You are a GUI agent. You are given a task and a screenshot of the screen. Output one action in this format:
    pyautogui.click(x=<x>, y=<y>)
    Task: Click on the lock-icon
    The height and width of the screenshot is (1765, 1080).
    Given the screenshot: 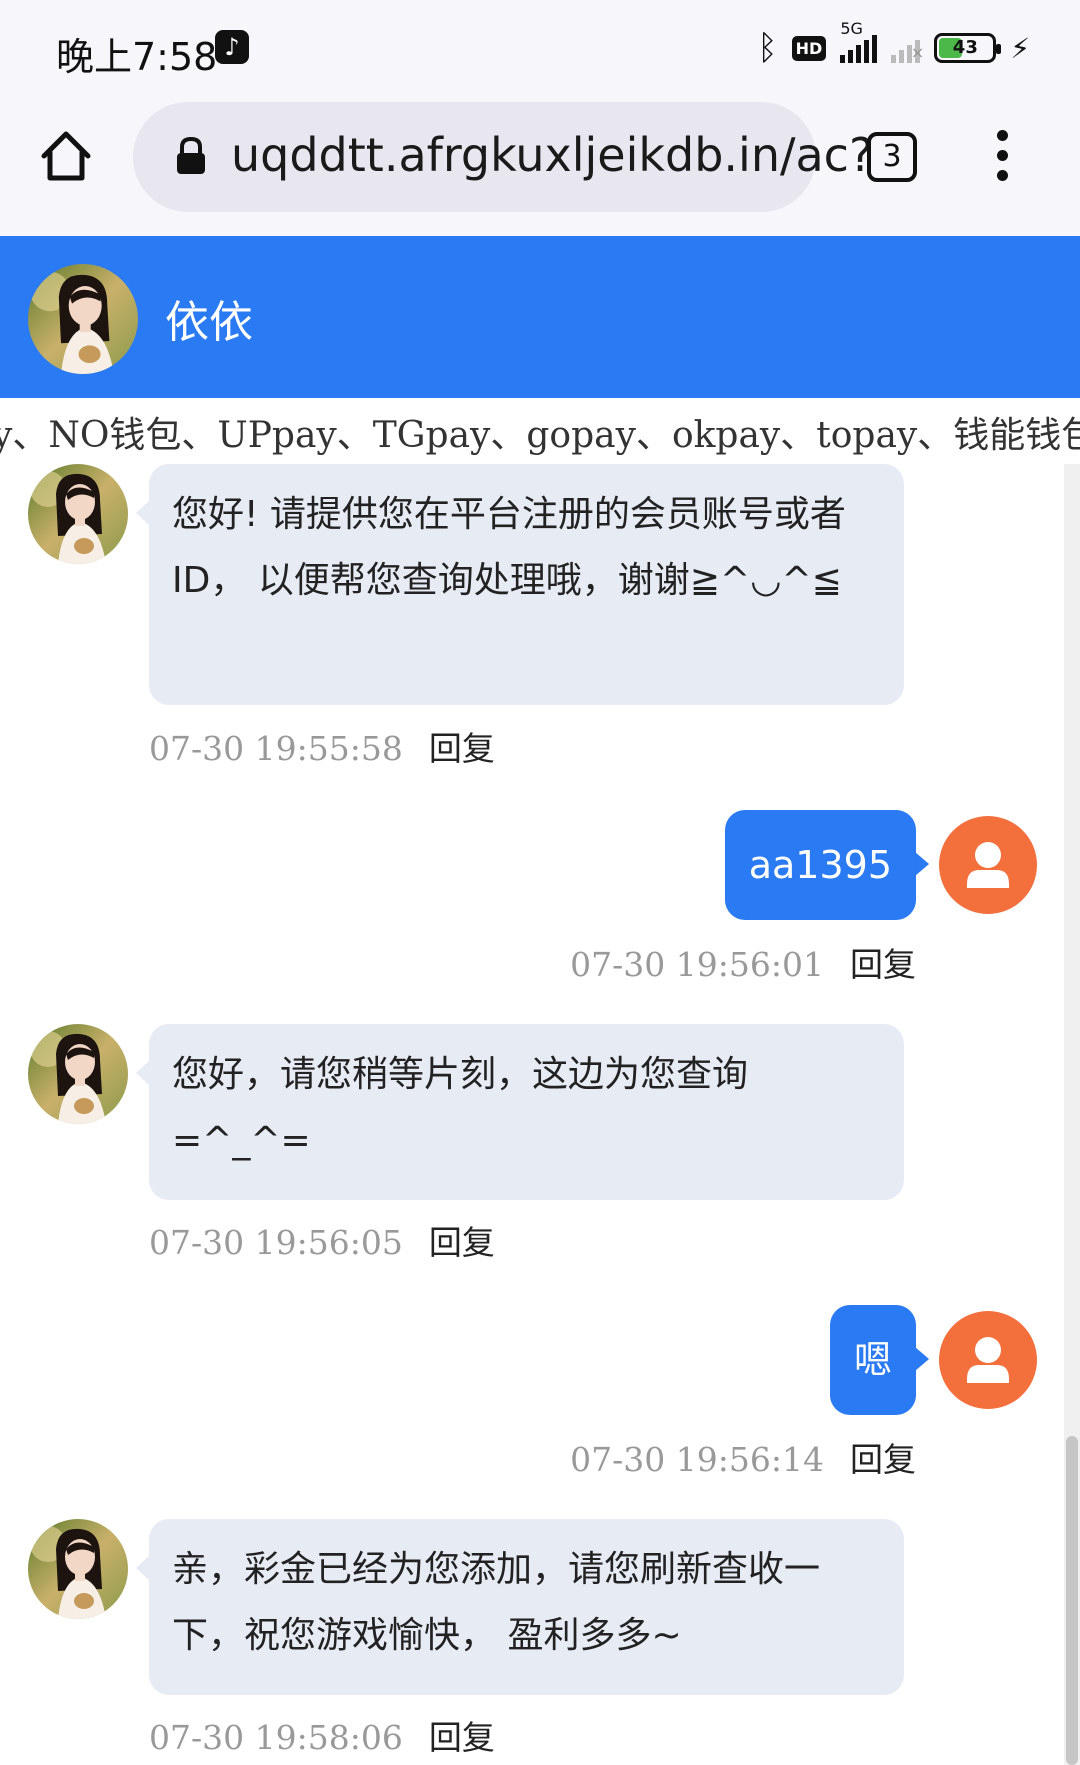 What is the action you would take?
    pyautogui.click(x=191, y=155)
    